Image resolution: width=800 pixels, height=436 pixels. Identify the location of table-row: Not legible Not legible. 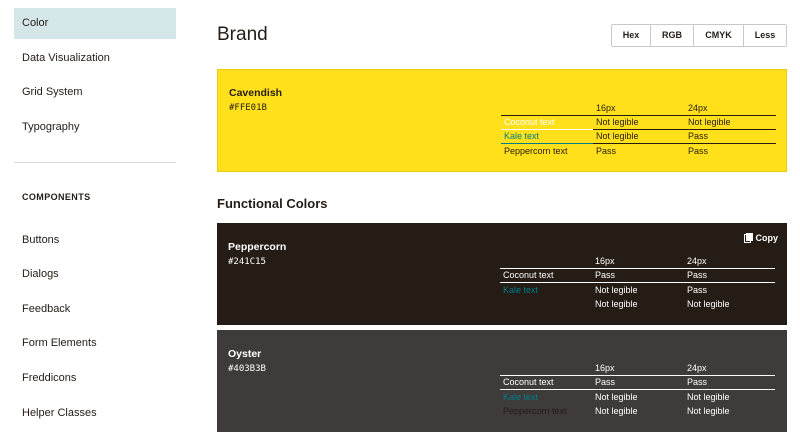
(637, 304).